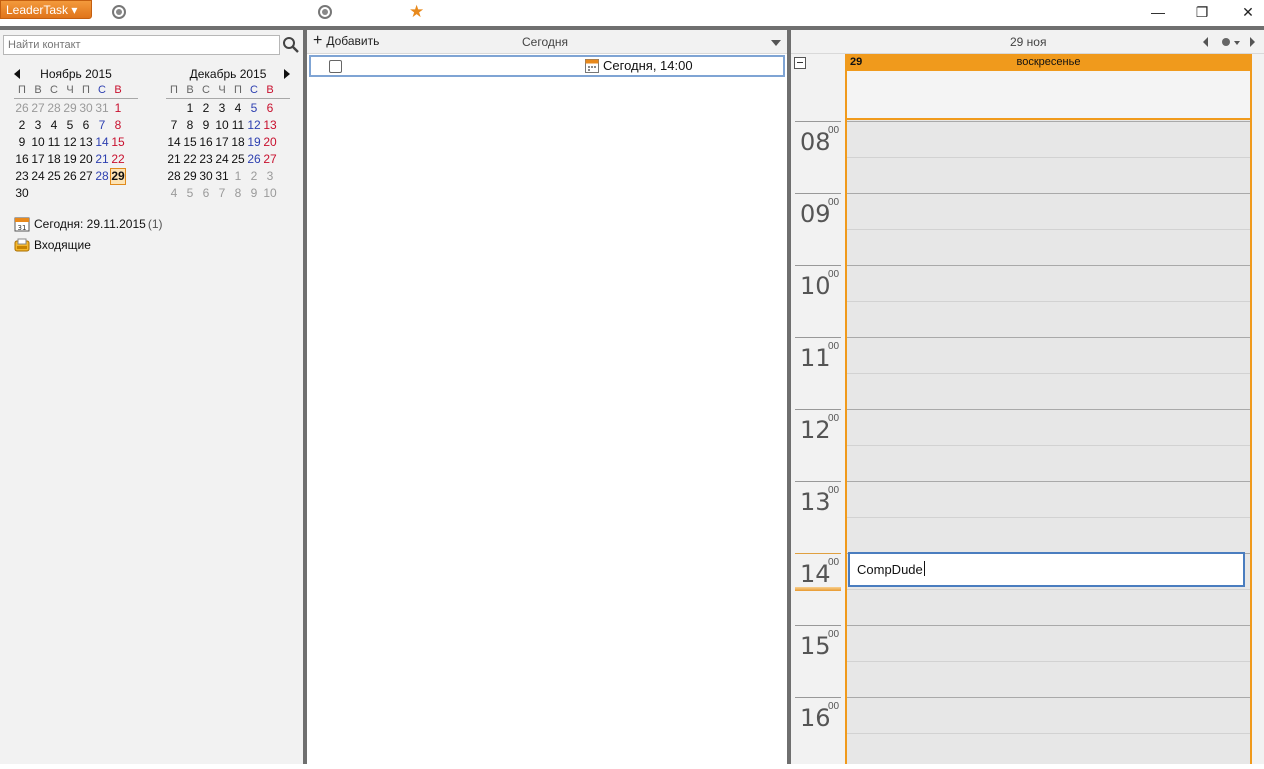 This screenshot has height=769, width=1264. I want to click on event-edit-box: CompDude, so click(1046, 569).